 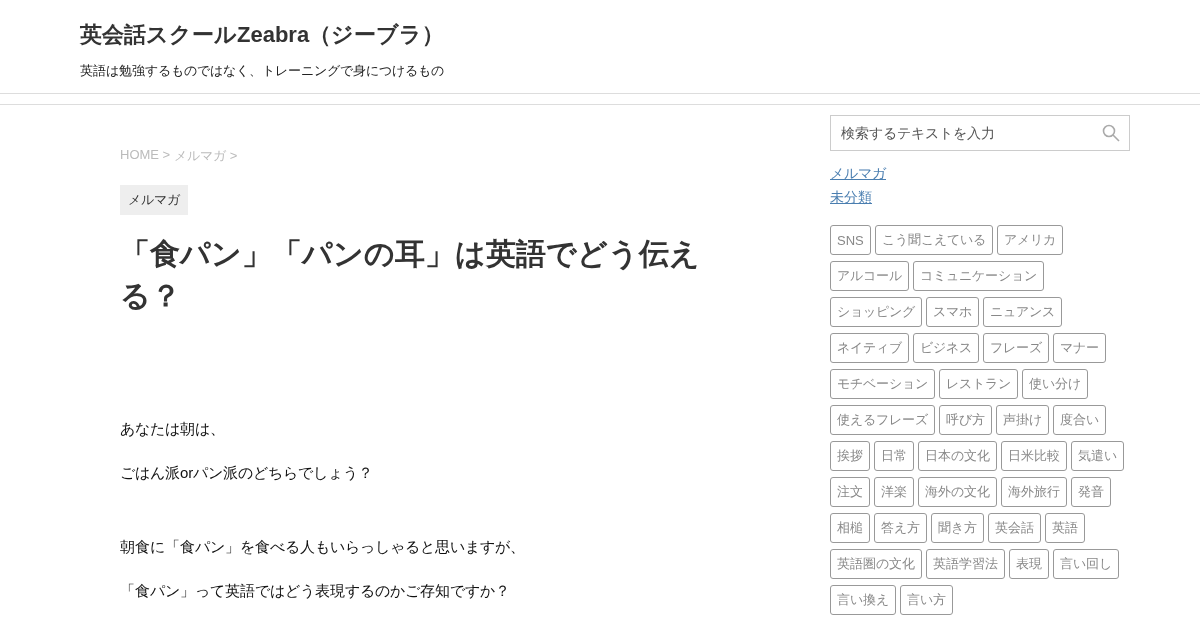 What do you see at coordinates (1029, 564) in the screenshot?
I see `tag-link: 表現` at bounding box center [1029, 564].